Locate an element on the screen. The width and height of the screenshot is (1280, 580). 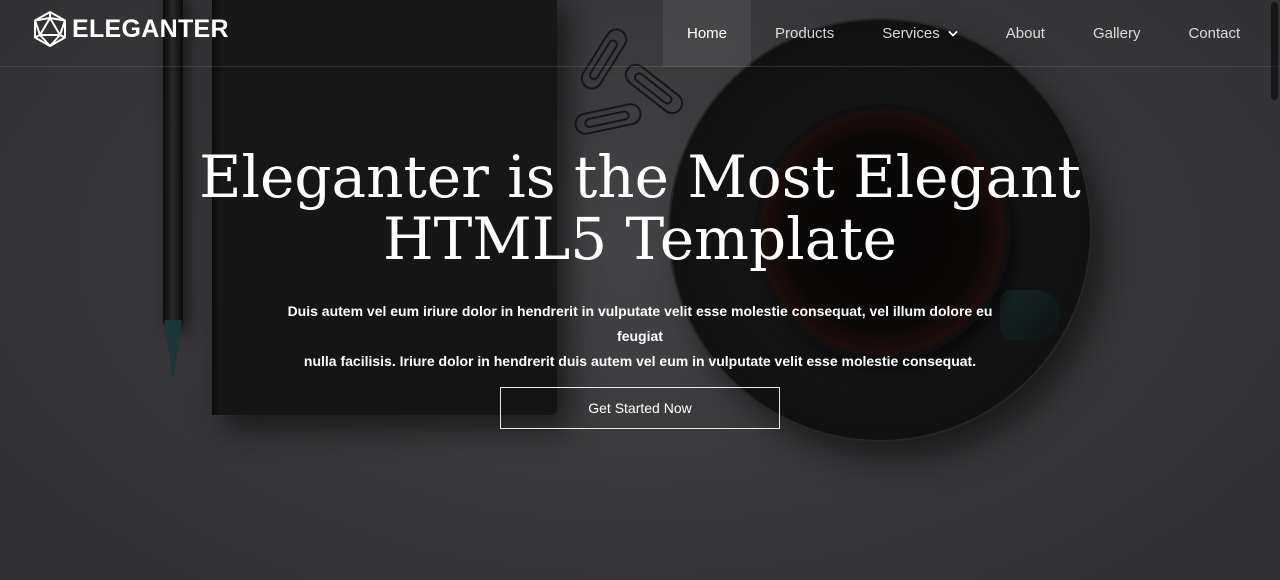
nav-item-products: Products is located at coordinates (804, 33).